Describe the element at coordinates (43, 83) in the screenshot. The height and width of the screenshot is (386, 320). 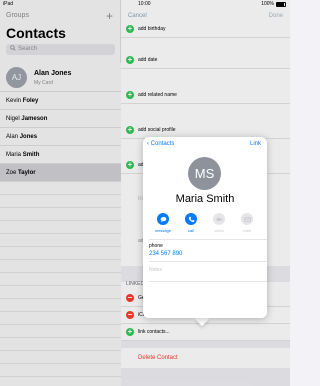
I see `my-card-subtitle: My Card` at that location.